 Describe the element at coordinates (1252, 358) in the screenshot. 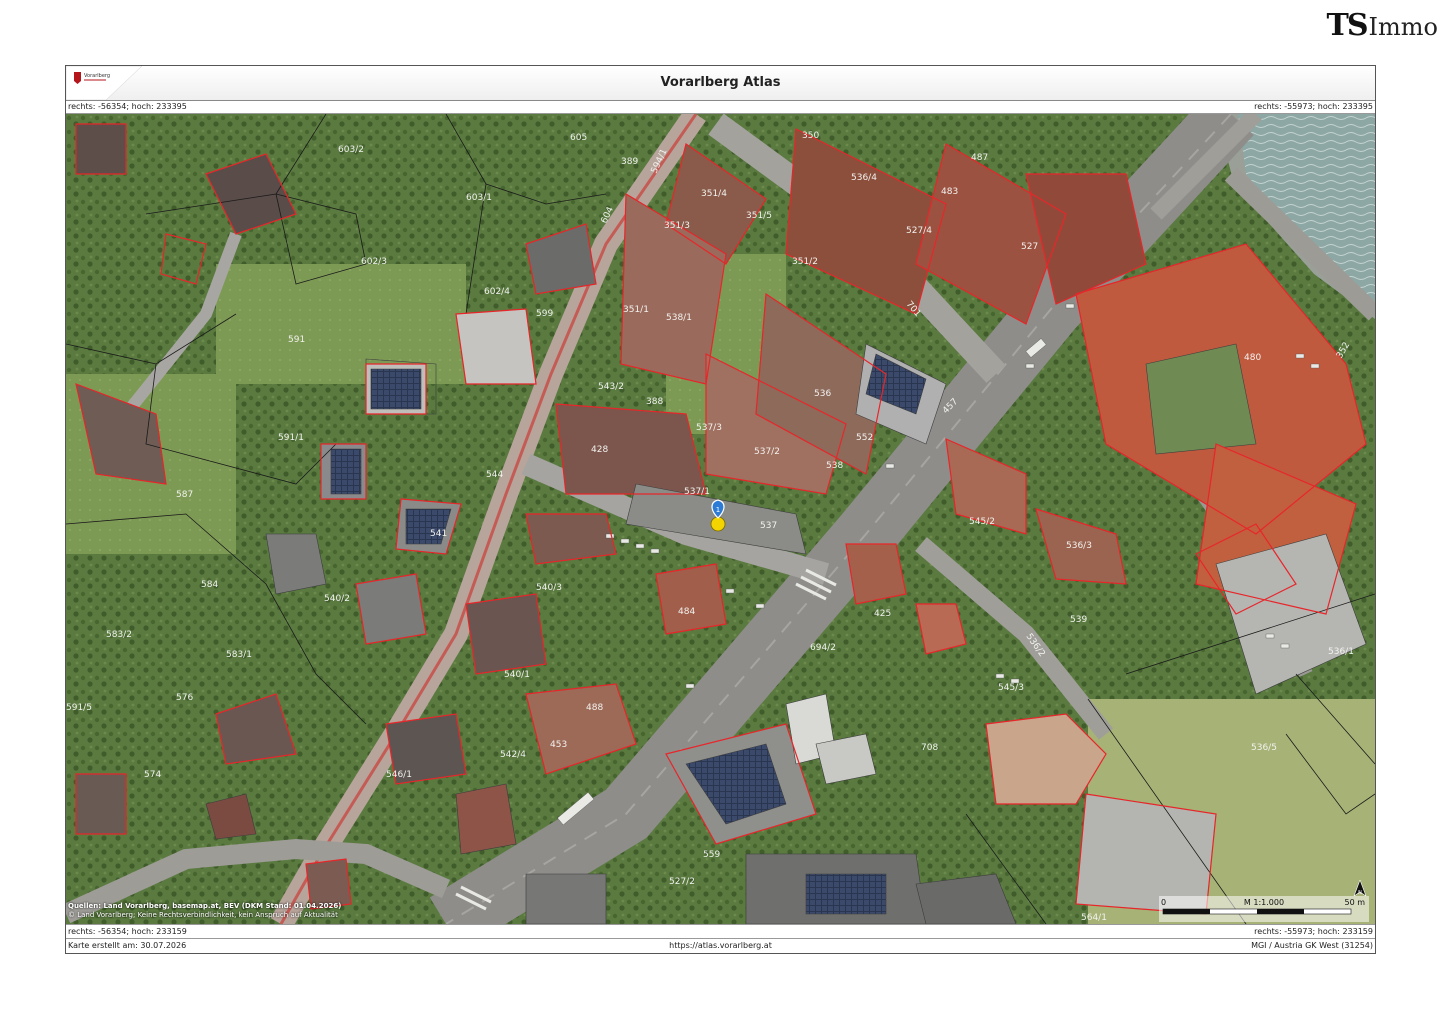

I see `parcel-label: 480` at that location.